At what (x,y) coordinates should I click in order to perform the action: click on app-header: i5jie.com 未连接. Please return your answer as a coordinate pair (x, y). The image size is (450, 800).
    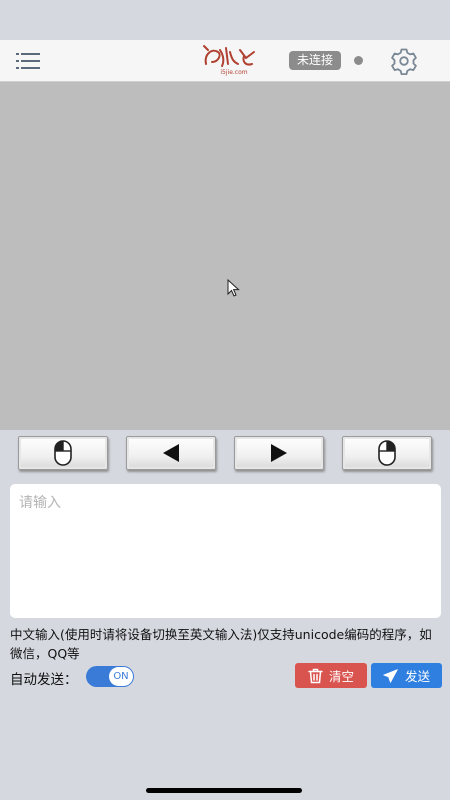
    Looking at the image, I should click on (225, 61).